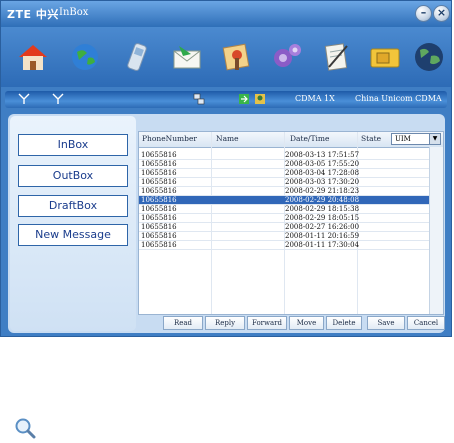 The height and width of the screenshot is (443, 454). What do you see at coordinates (322, 182) in the screenshot?
I see `date-time-cell: 2008-03-03 17:30:20` at bounding box center [322, 182].